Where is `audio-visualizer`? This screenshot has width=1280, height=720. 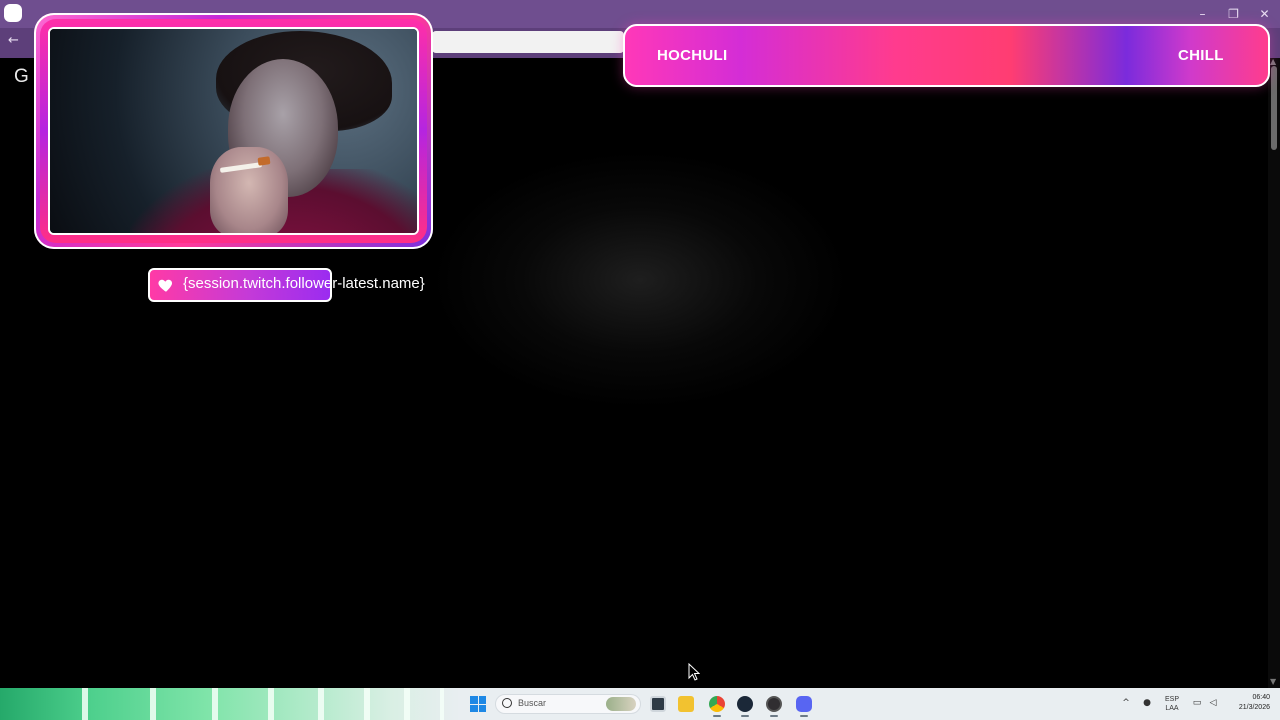 audio-visualizer is located at coordinates (230, 704).